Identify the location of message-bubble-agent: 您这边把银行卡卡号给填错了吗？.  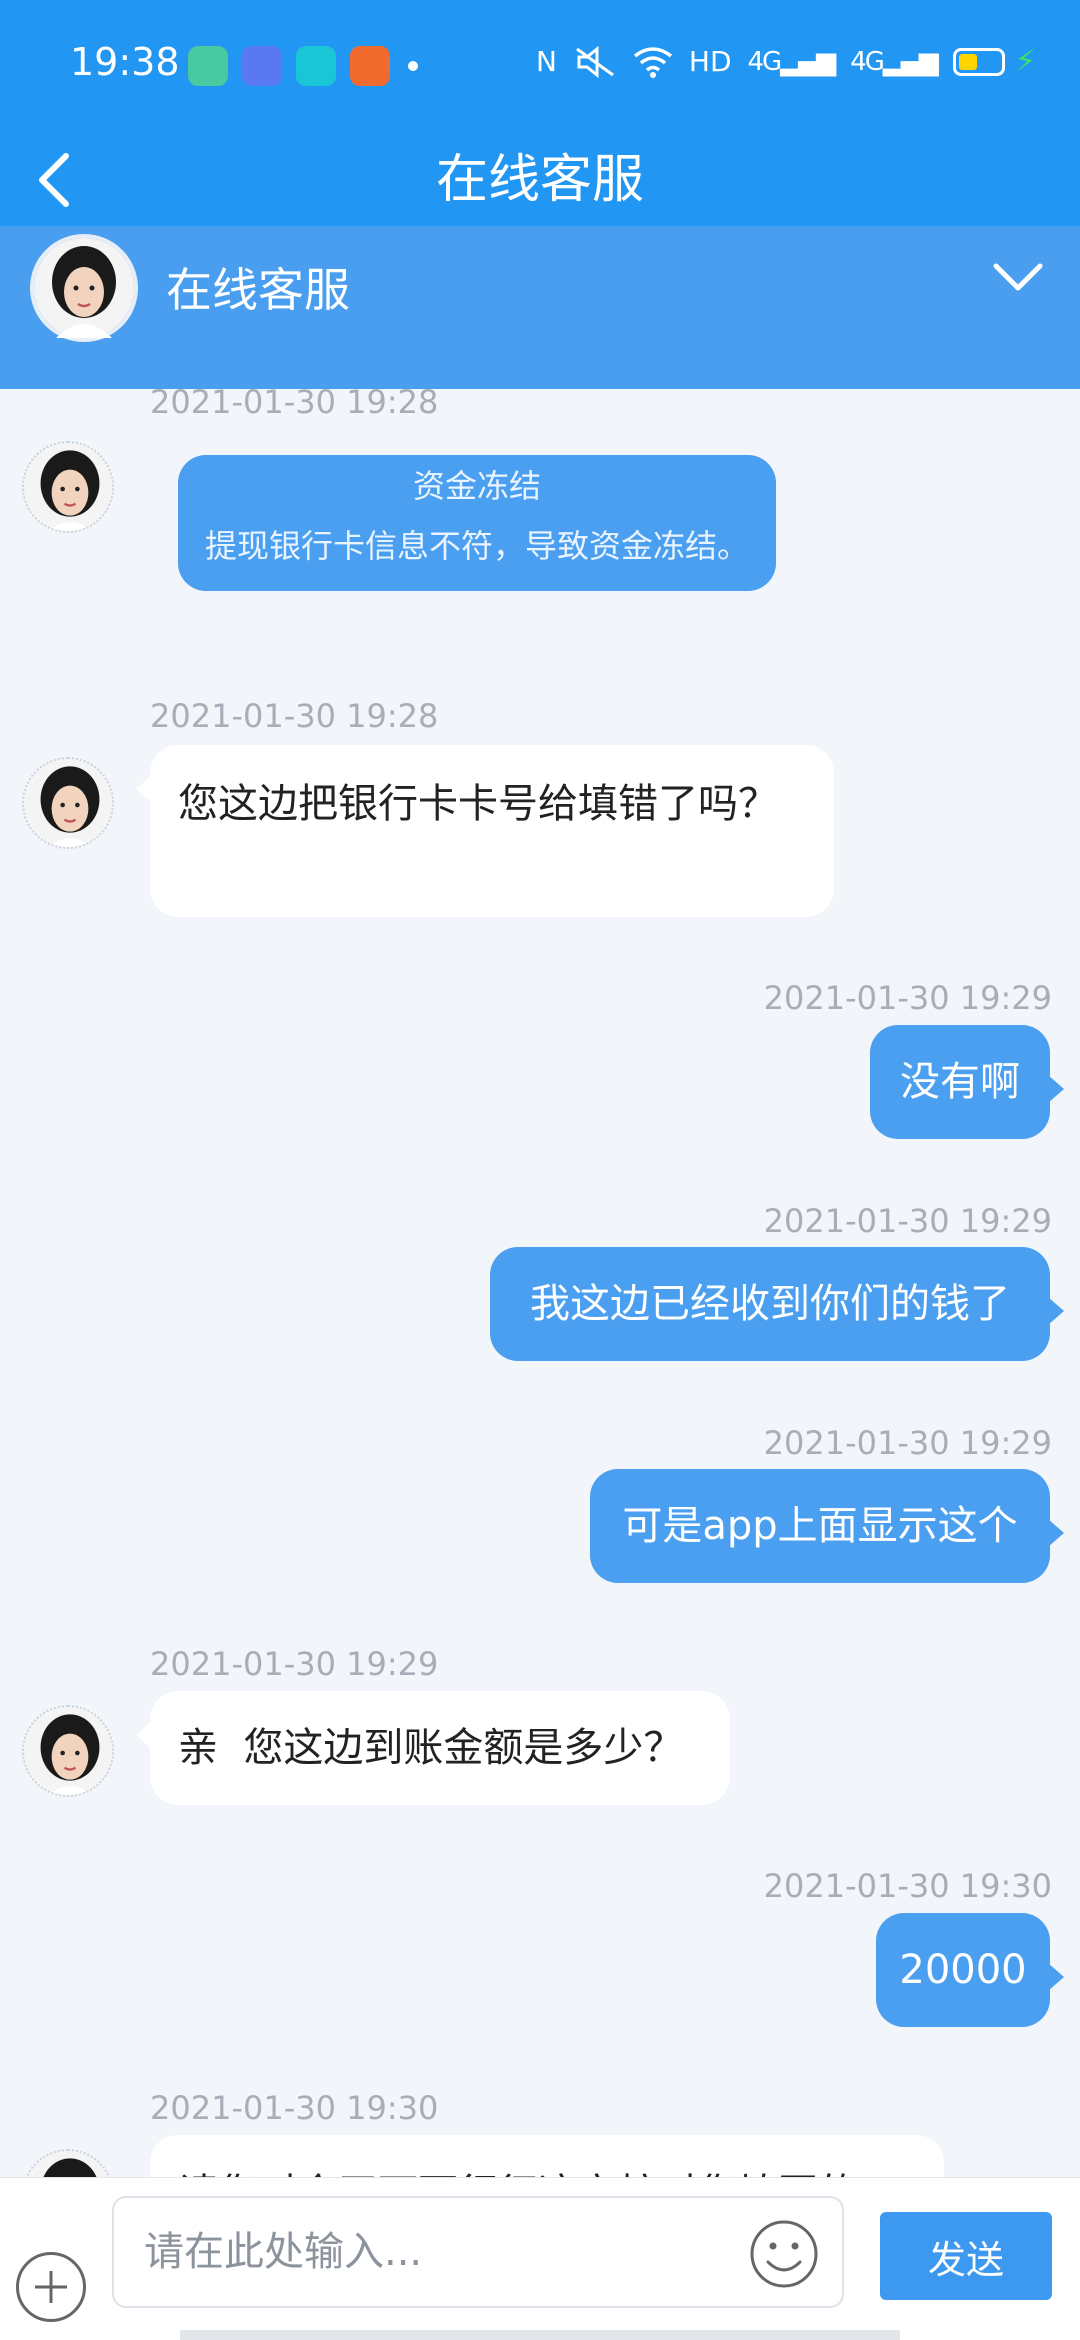
(485, 831).